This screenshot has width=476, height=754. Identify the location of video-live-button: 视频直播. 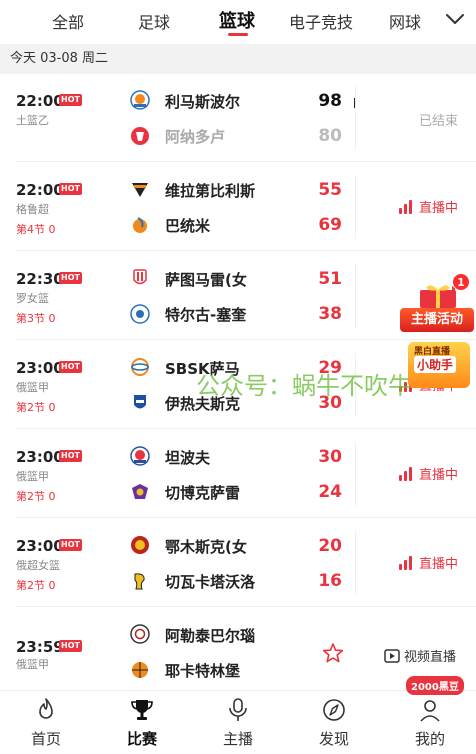
(420, 655).